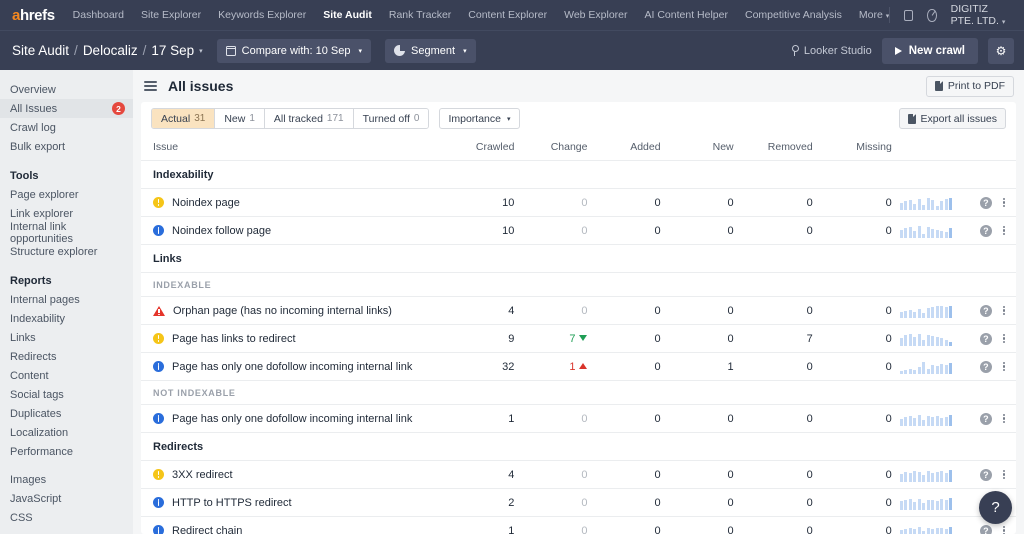 The image size is (1024, 534). What do you see at coordinates (309, 118) in the screenshot?
I see `filter-tab-all-tracked: All tracked 171` at bounding box center [309, 118].